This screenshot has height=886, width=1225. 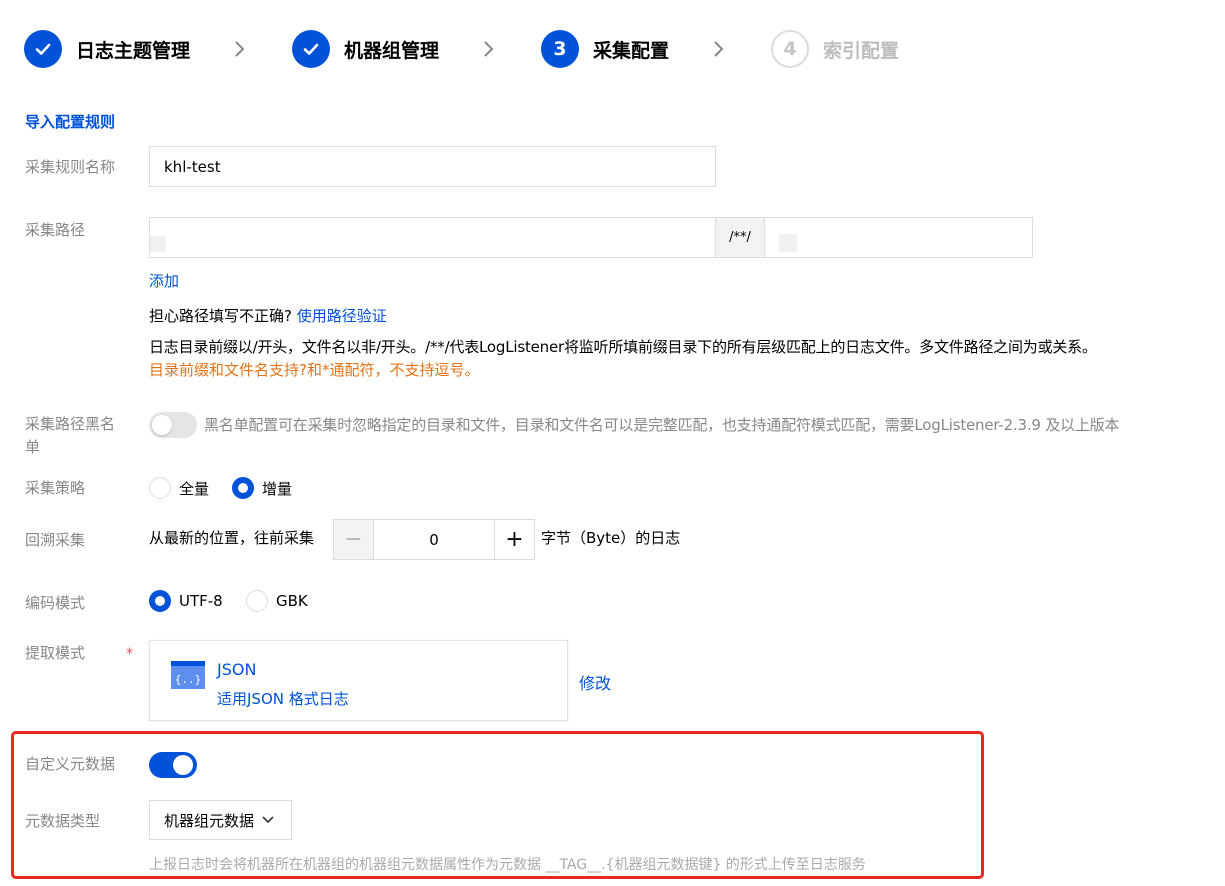 I want to click on step-label: 采集配置, so click(x=631, y=50).